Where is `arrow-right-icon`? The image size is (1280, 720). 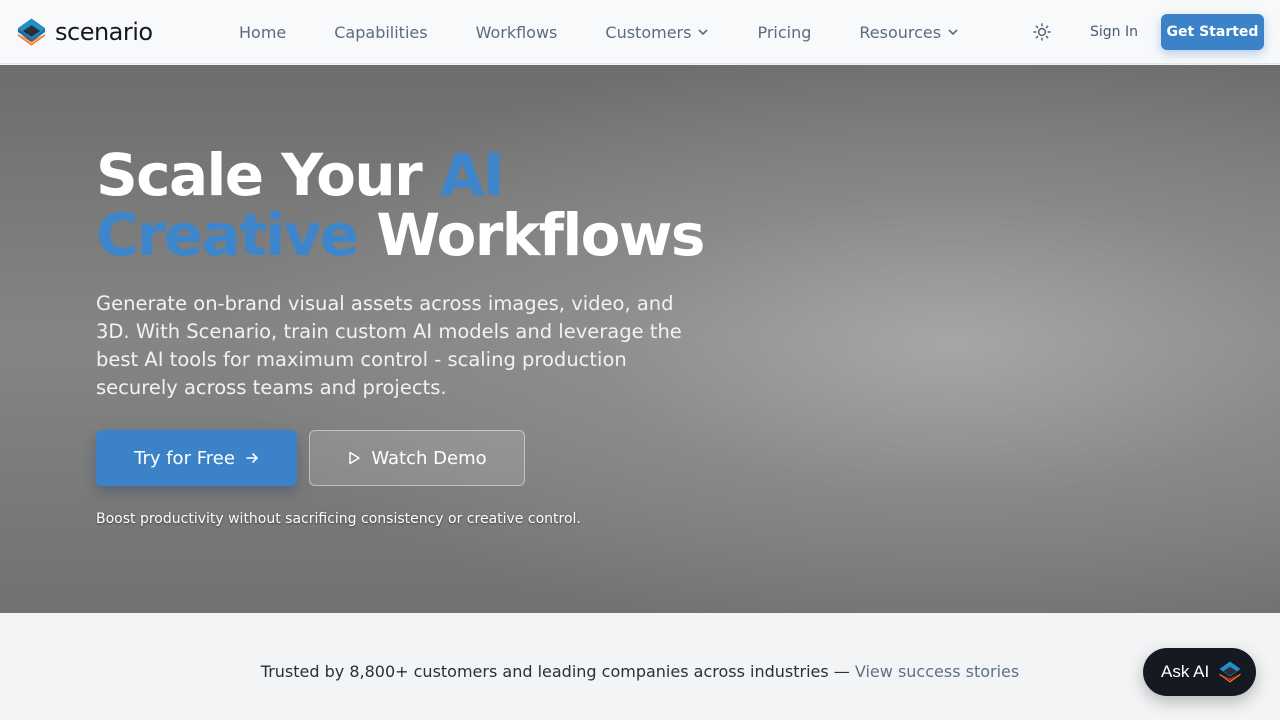 arrow-right-icon is located at coordinates (252, 458).